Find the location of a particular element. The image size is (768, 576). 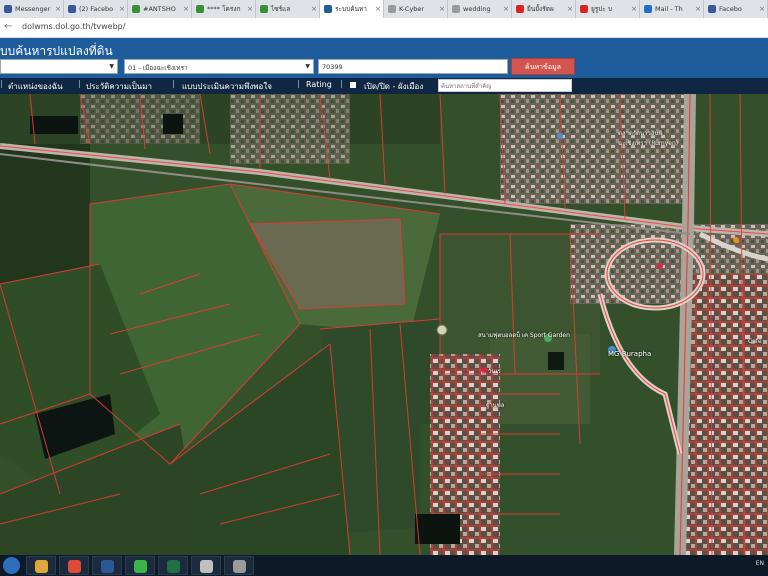

taskbar-app-printer is located at coordinates (239, 565).